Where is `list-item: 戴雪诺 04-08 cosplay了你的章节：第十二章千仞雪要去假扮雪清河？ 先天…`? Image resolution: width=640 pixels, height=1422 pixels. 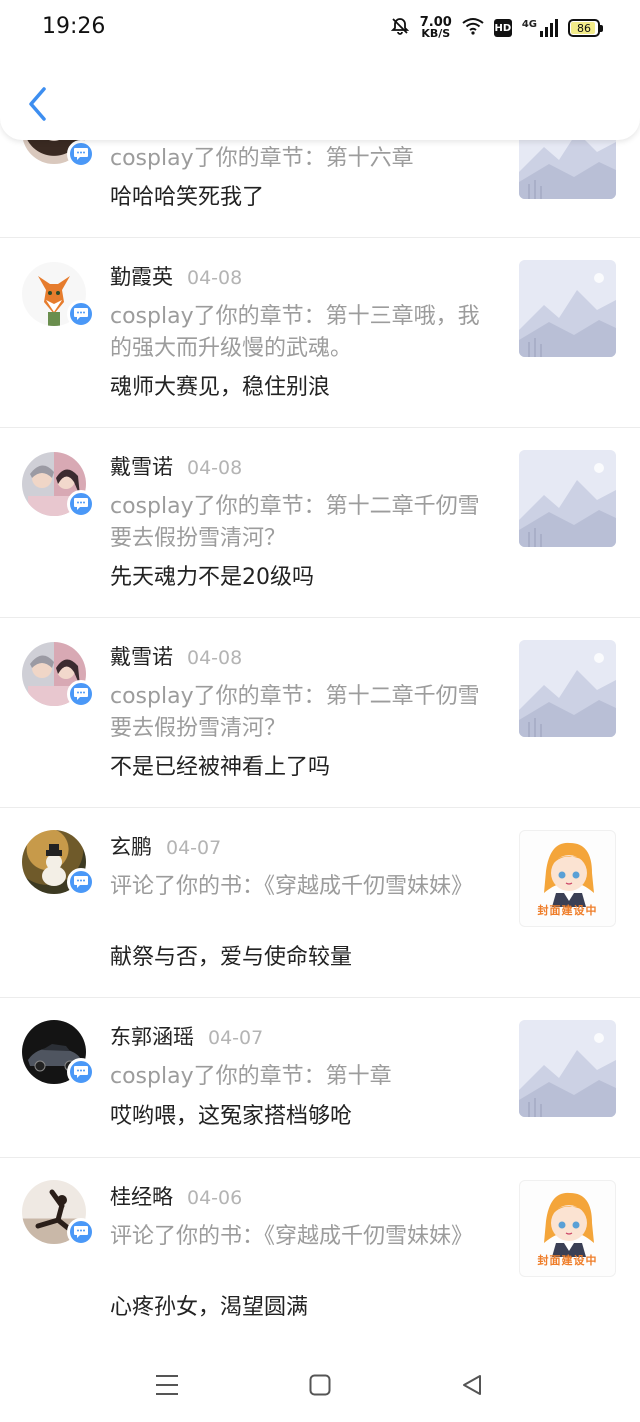 list-item: 戴雪诺 04-08 cosplay了你的章节：第十二章千仞雪要去假扮雪清河？ 先天… is located at coordinates (320, 523).